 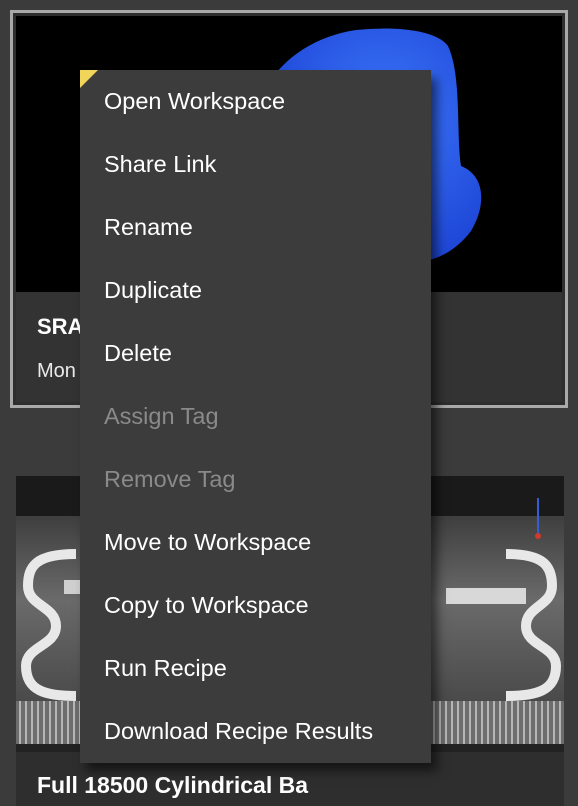 I want to click on menu-item-delete: Delete, so click(x=255, y=359).